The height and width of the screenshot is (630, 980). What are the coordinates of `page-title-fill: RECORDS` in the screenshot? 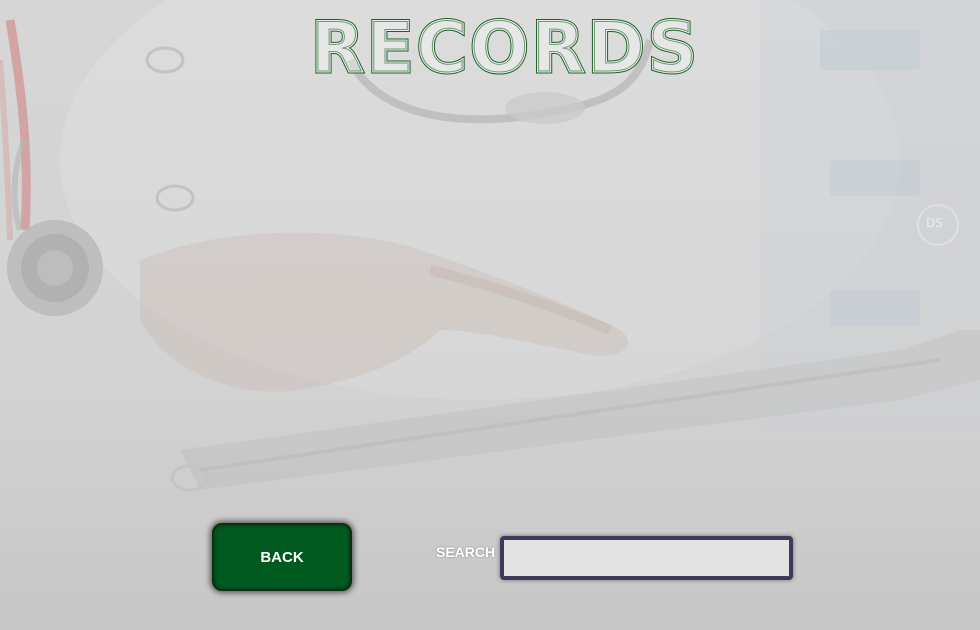 It's located at (504, 46).